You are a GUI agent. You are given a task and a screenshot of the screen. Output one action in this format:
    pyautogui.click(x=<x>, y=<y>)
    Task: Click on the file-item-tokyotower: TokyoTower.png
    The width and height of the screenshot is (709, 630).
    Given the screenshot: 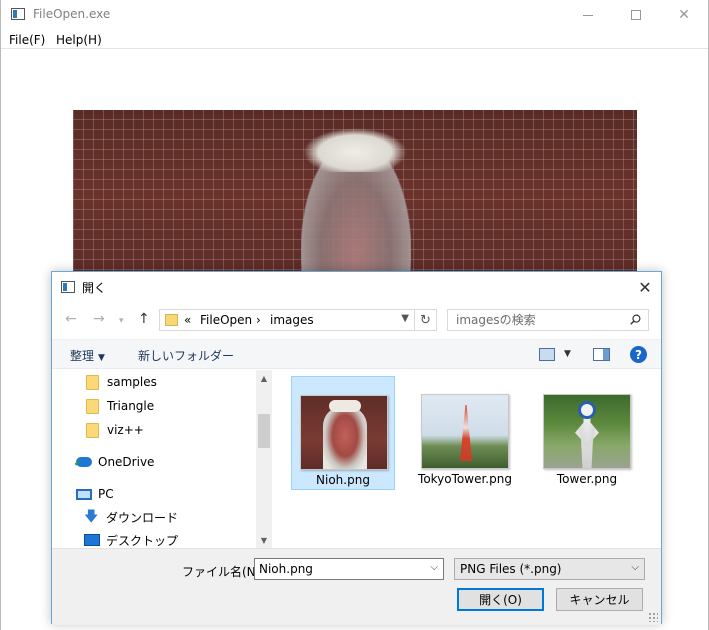 What is the action you would take?
    pyautogui.click(x=465, y=433)
    